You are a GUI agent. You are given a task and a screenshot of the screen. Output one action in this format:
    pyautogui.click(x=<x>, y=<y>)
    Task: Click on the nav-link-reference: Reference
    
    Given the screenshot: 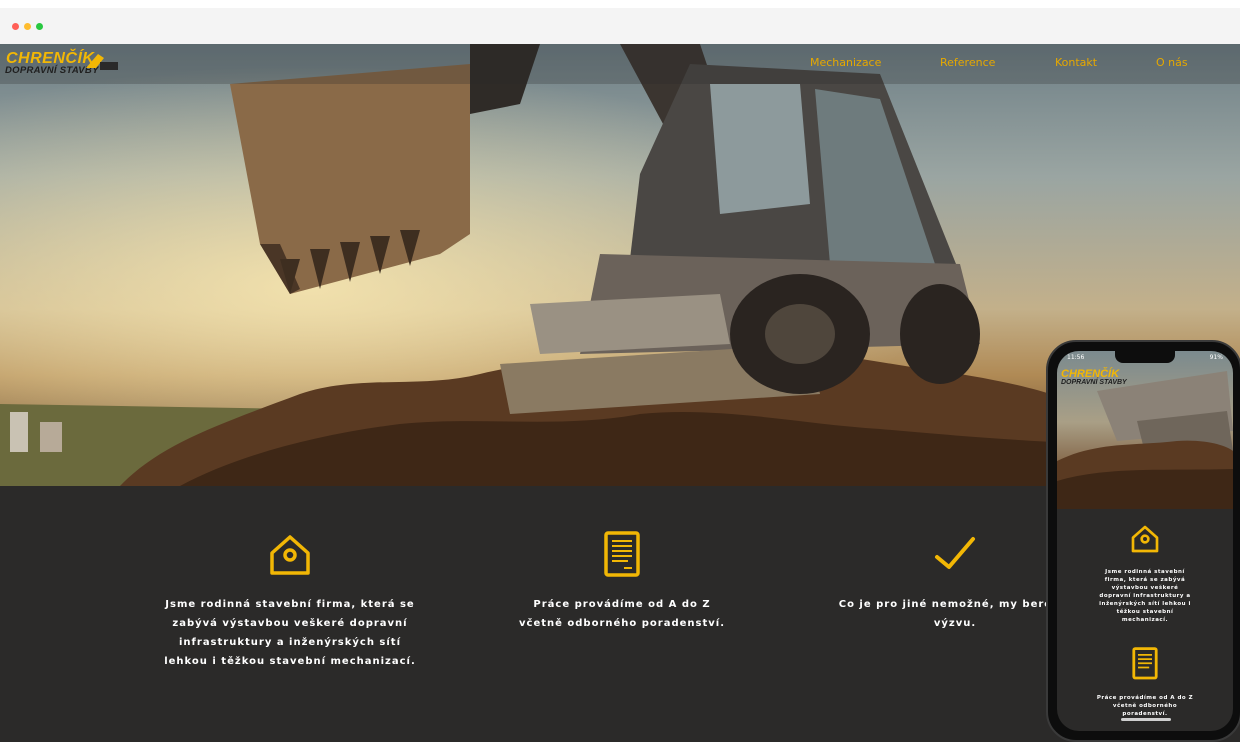 What is the action you would take?
    pyautogui.click(x=967, y=62)
    